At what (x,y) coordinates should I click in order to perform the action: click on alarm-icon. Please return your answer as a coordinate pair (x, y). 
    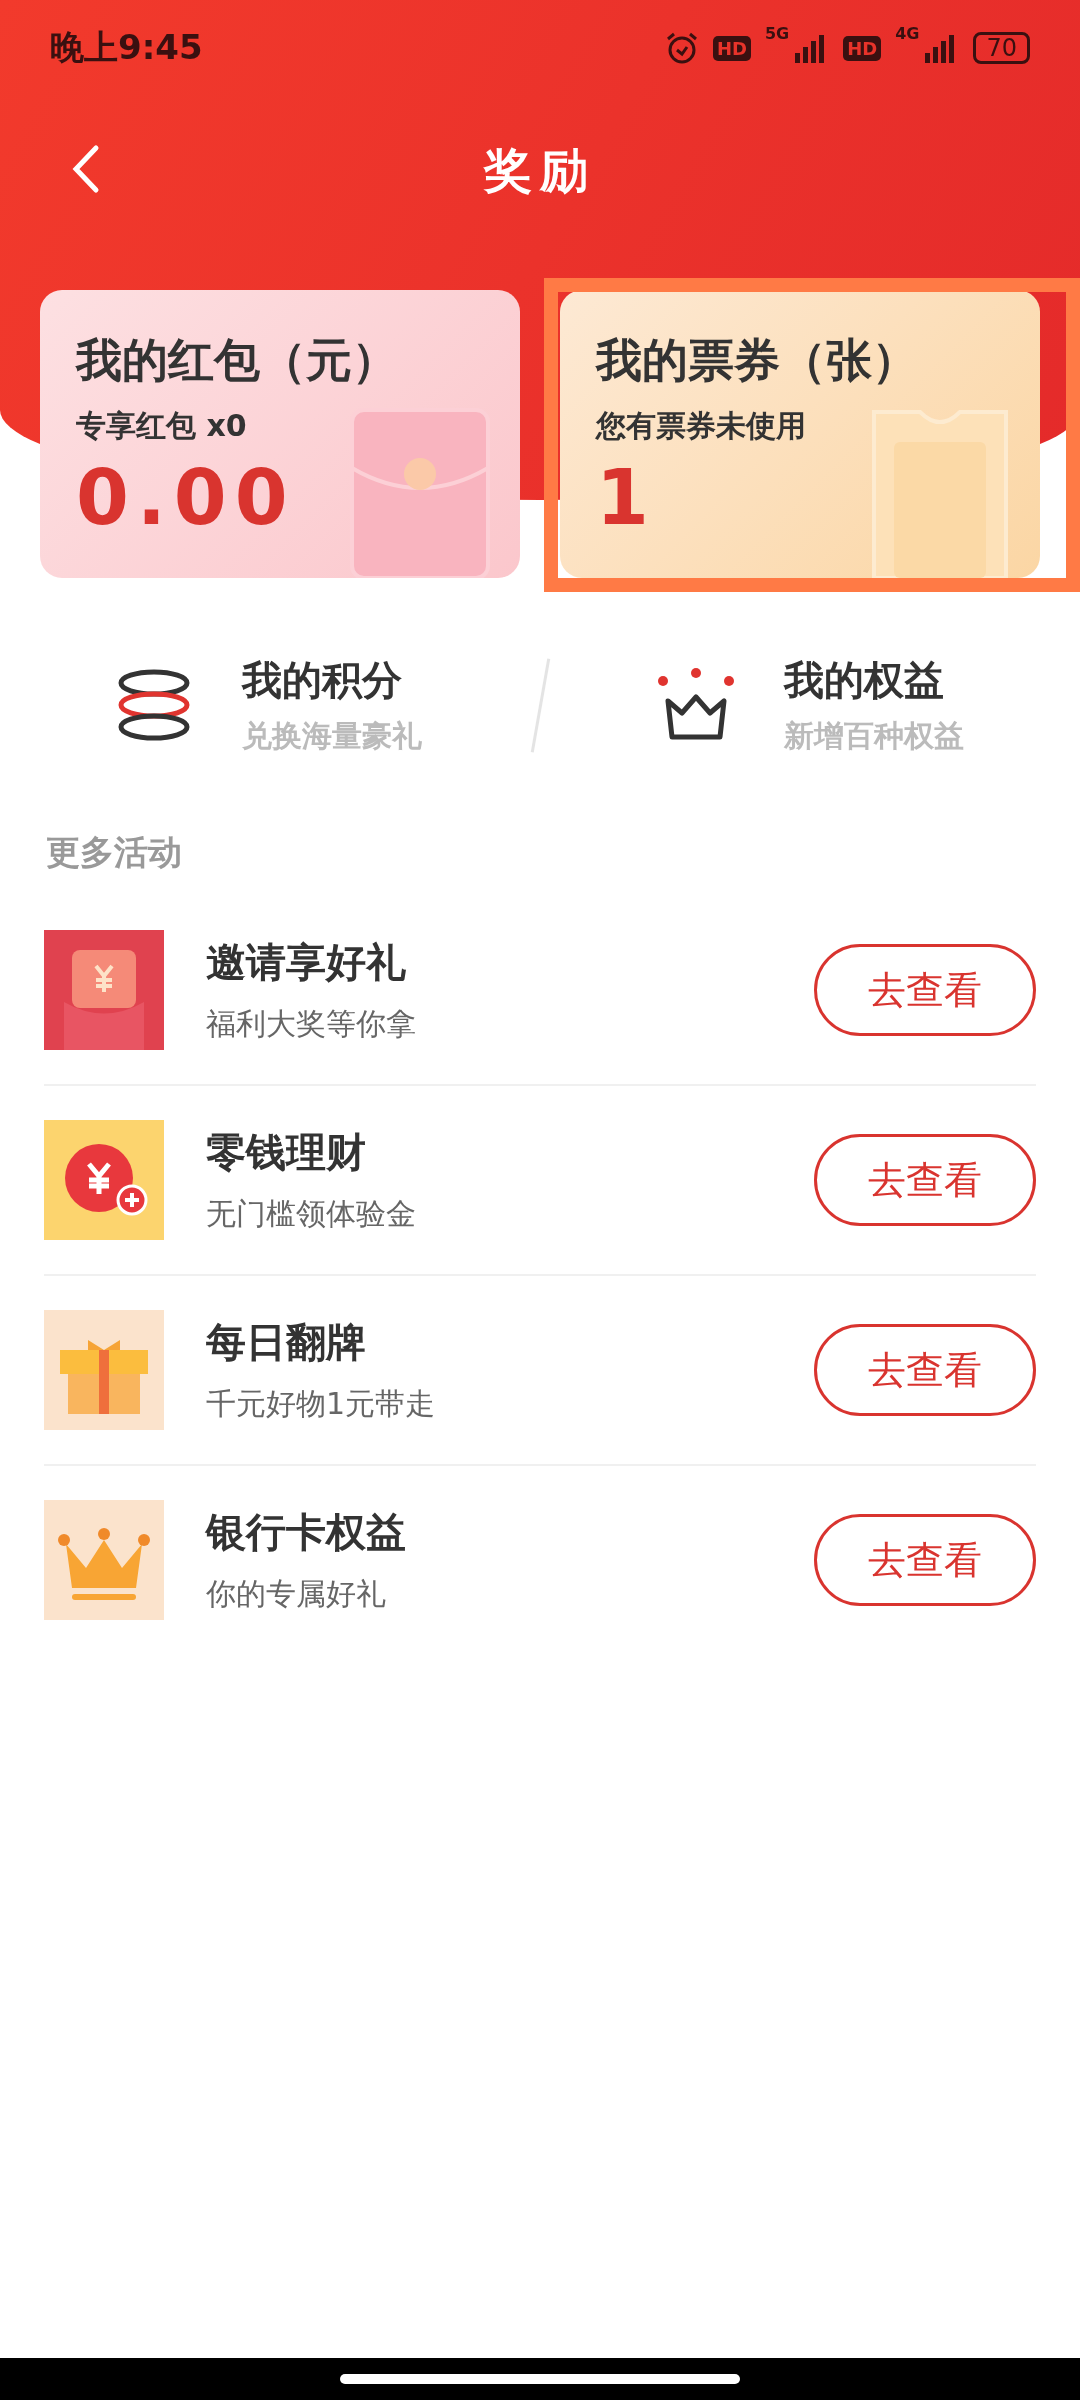
    Looking at the image, I should click on (681, 48).